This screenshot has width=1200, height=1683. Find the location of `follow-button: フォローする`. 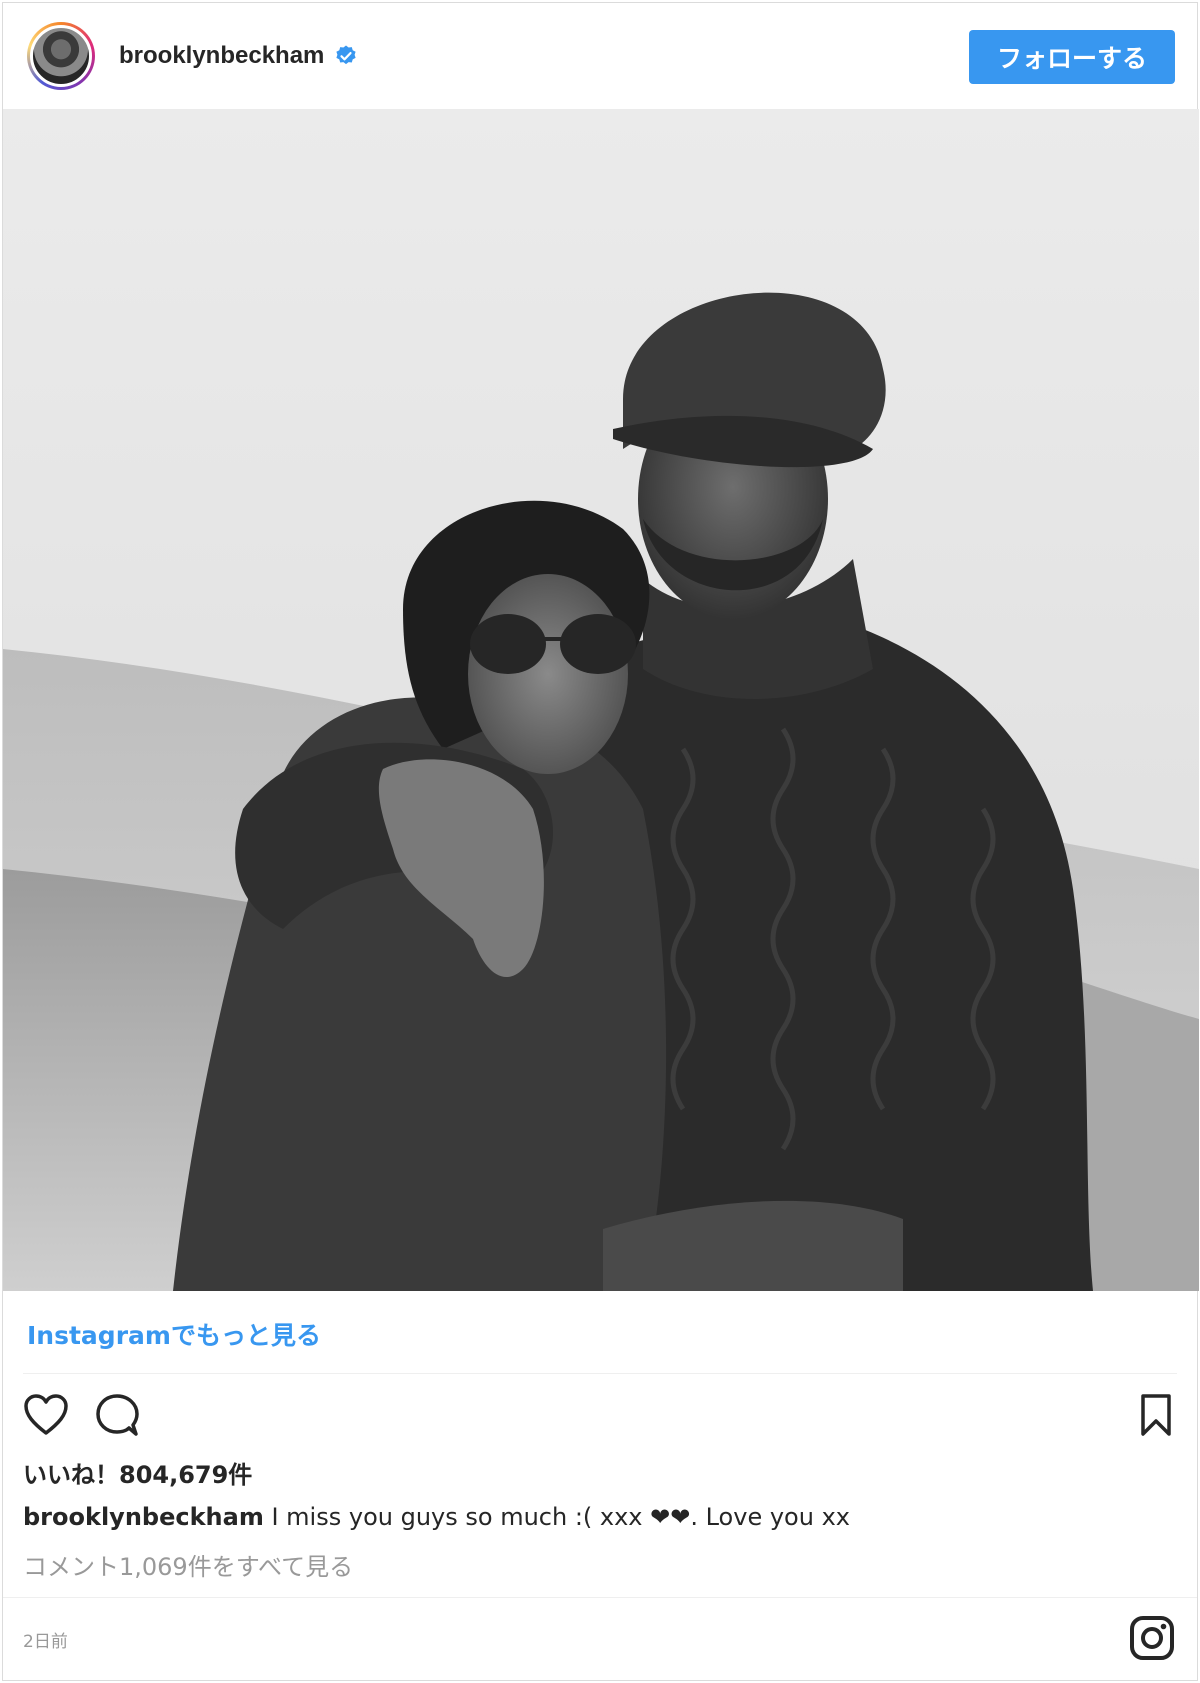

follow-button: フォローする is located at coordinates (1072, 57).